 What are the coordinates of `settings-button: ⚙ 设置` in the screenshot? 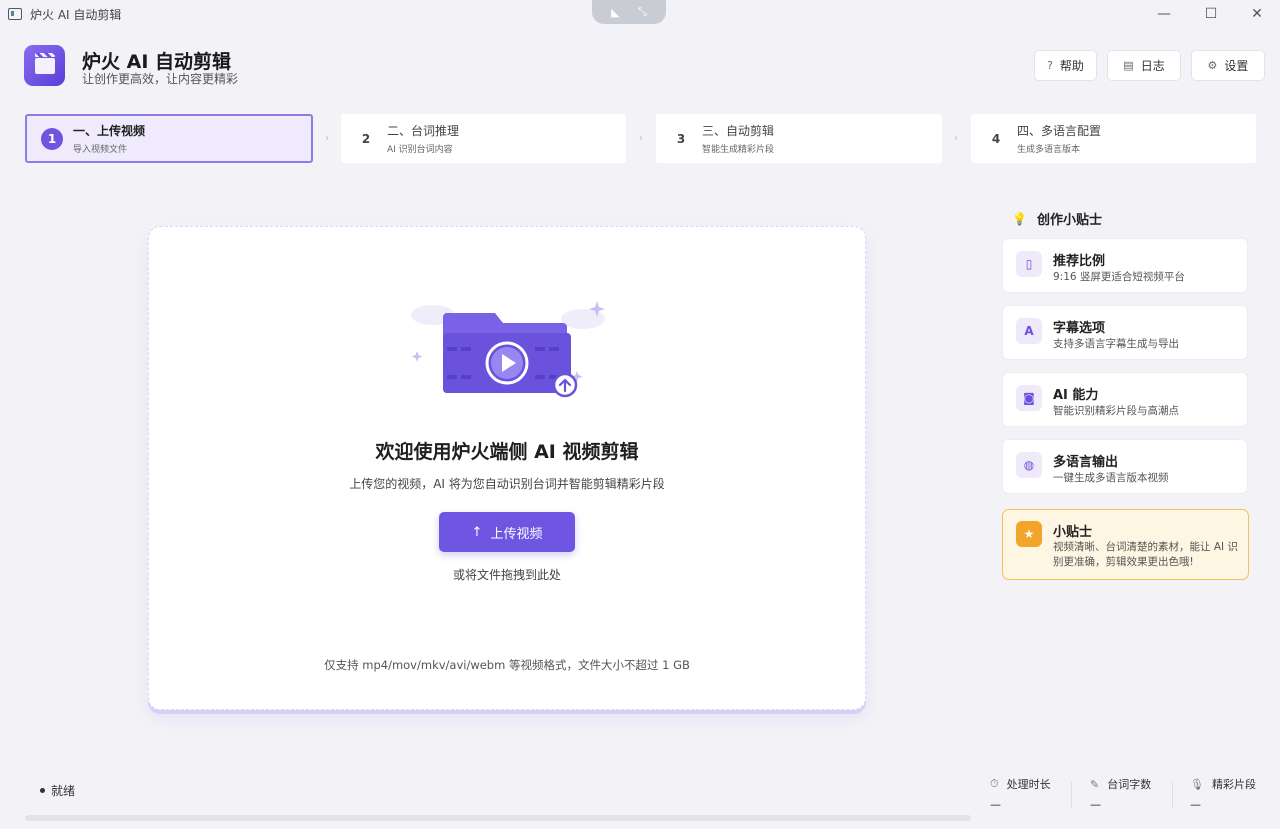 It's located at (1228, 65).